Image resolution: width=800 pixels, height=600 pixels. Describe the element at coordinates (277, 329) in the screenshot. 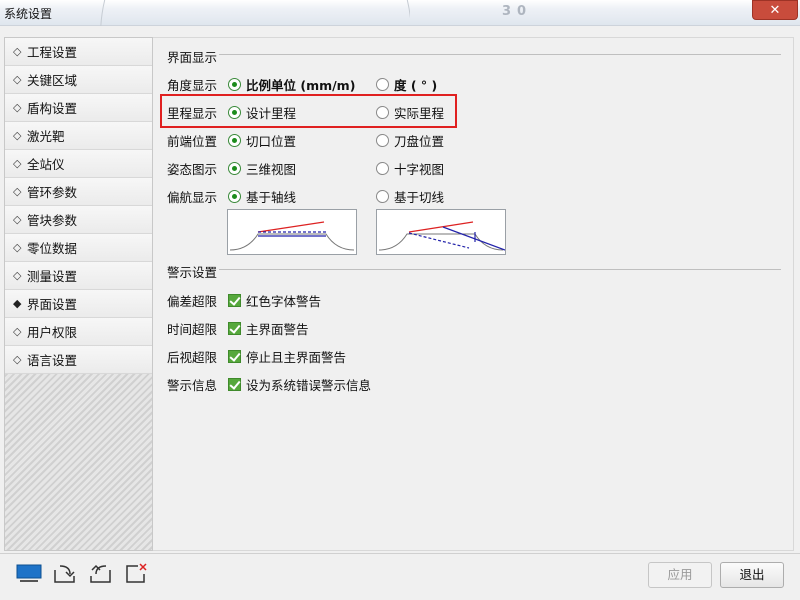

I see `option-label: 主界面警告` at that location.